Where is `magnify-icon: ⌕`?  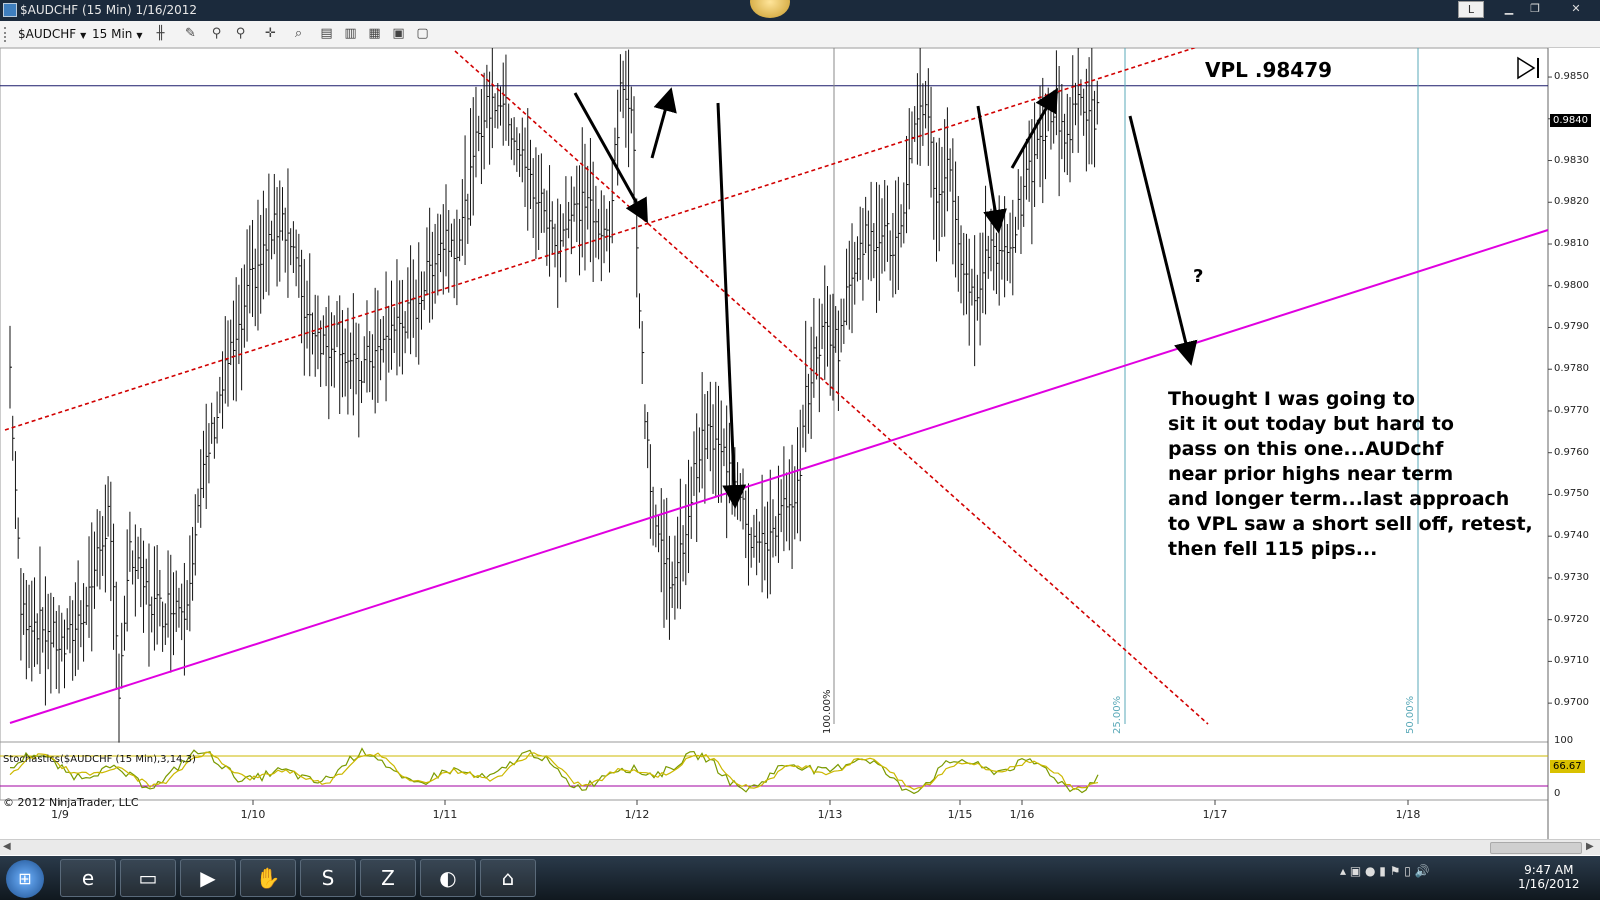
magnify-icon: ⌕ is located at coordinates (298, 34).